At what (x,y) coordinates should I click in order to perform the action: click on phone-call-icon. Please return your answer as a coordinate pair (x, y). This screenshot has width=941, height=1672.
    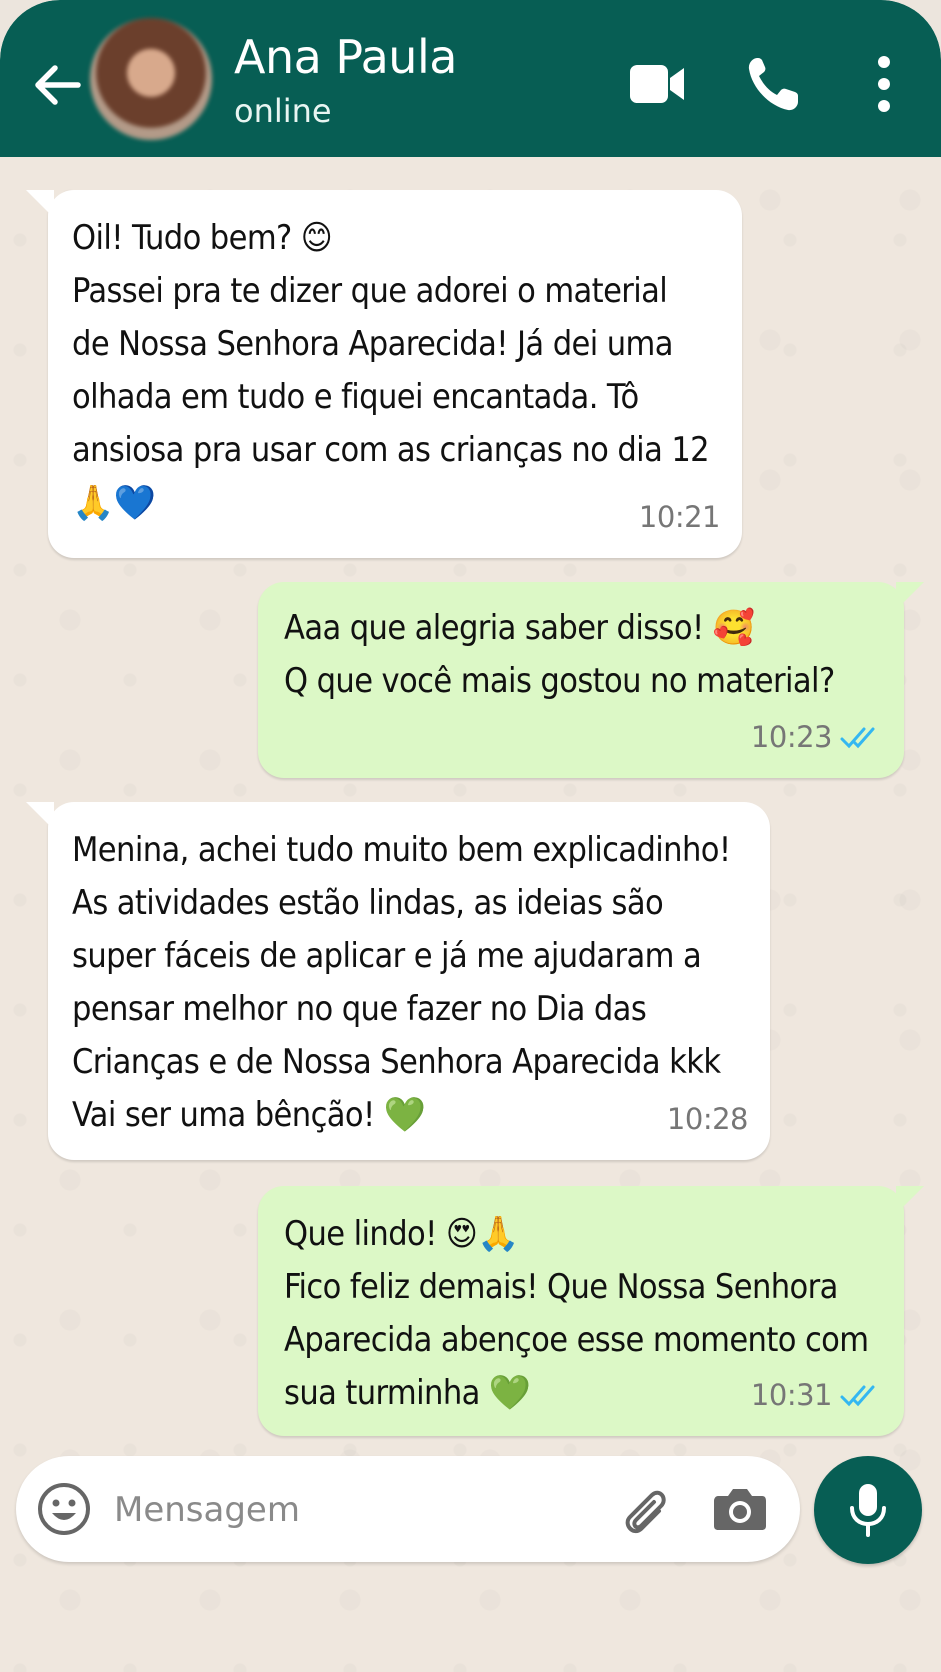
    Looking at the image, I should click on (773, 84).